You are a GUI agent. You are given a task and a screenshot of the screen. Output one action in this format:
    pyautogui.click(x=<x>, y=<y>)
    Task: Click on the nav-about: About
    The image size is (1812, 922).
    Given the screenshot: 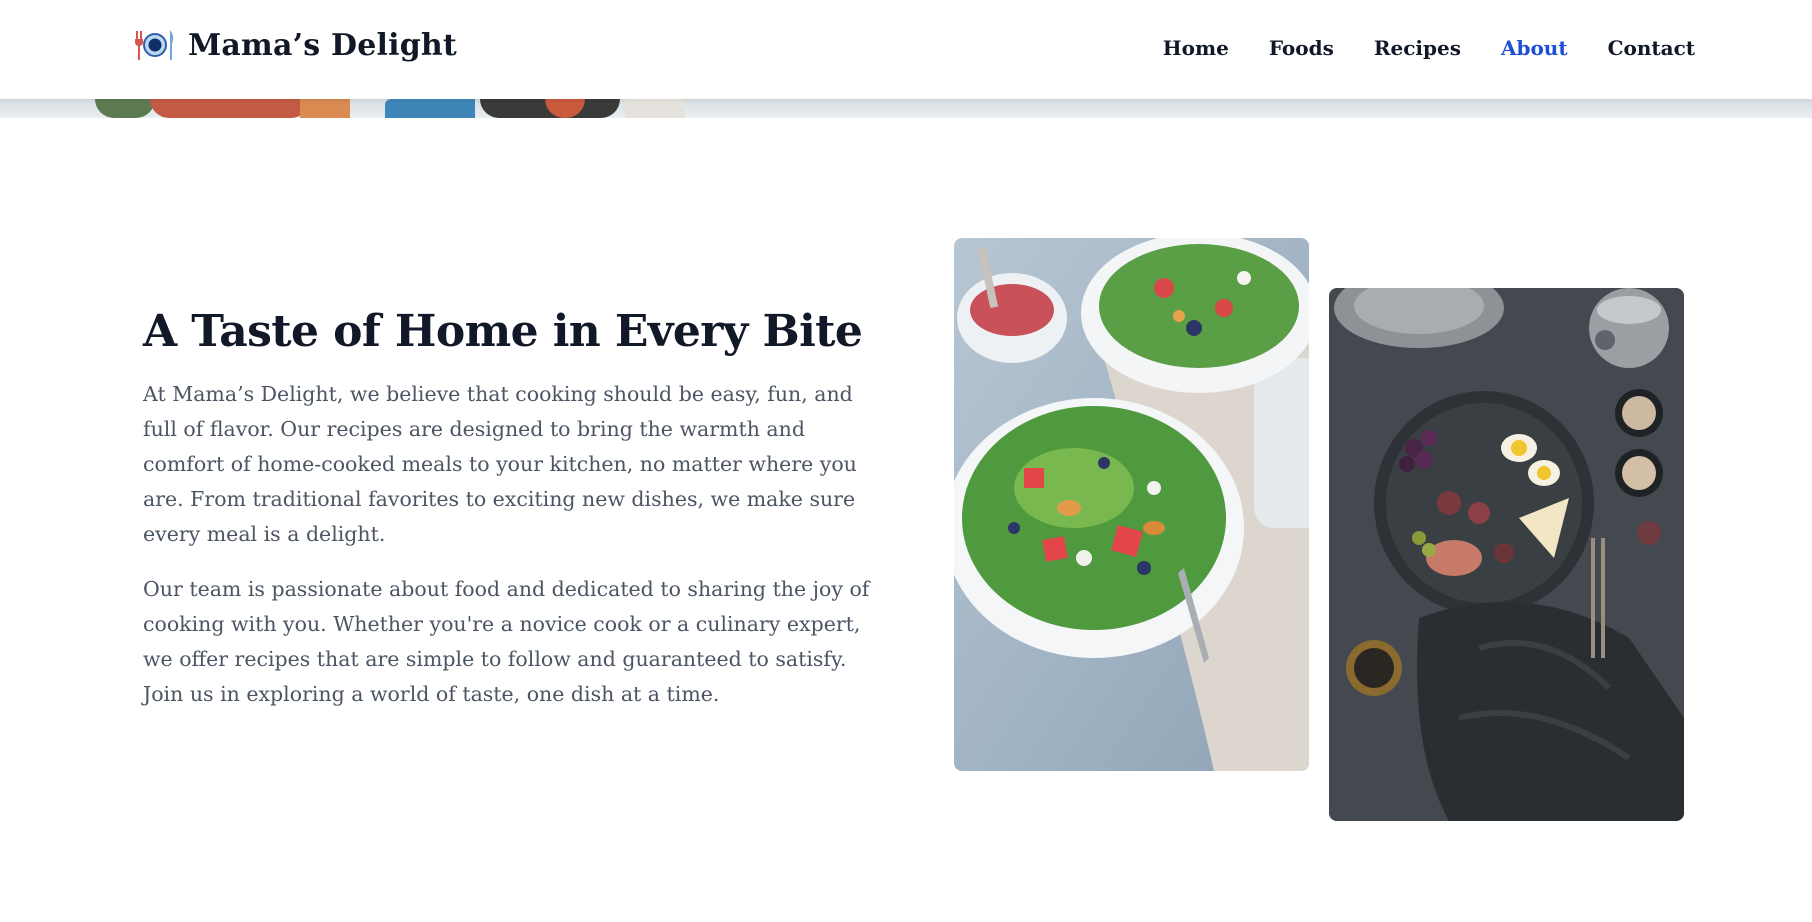 What is the action you would take?
    pyautogui.click(x=1534, y=48)
    